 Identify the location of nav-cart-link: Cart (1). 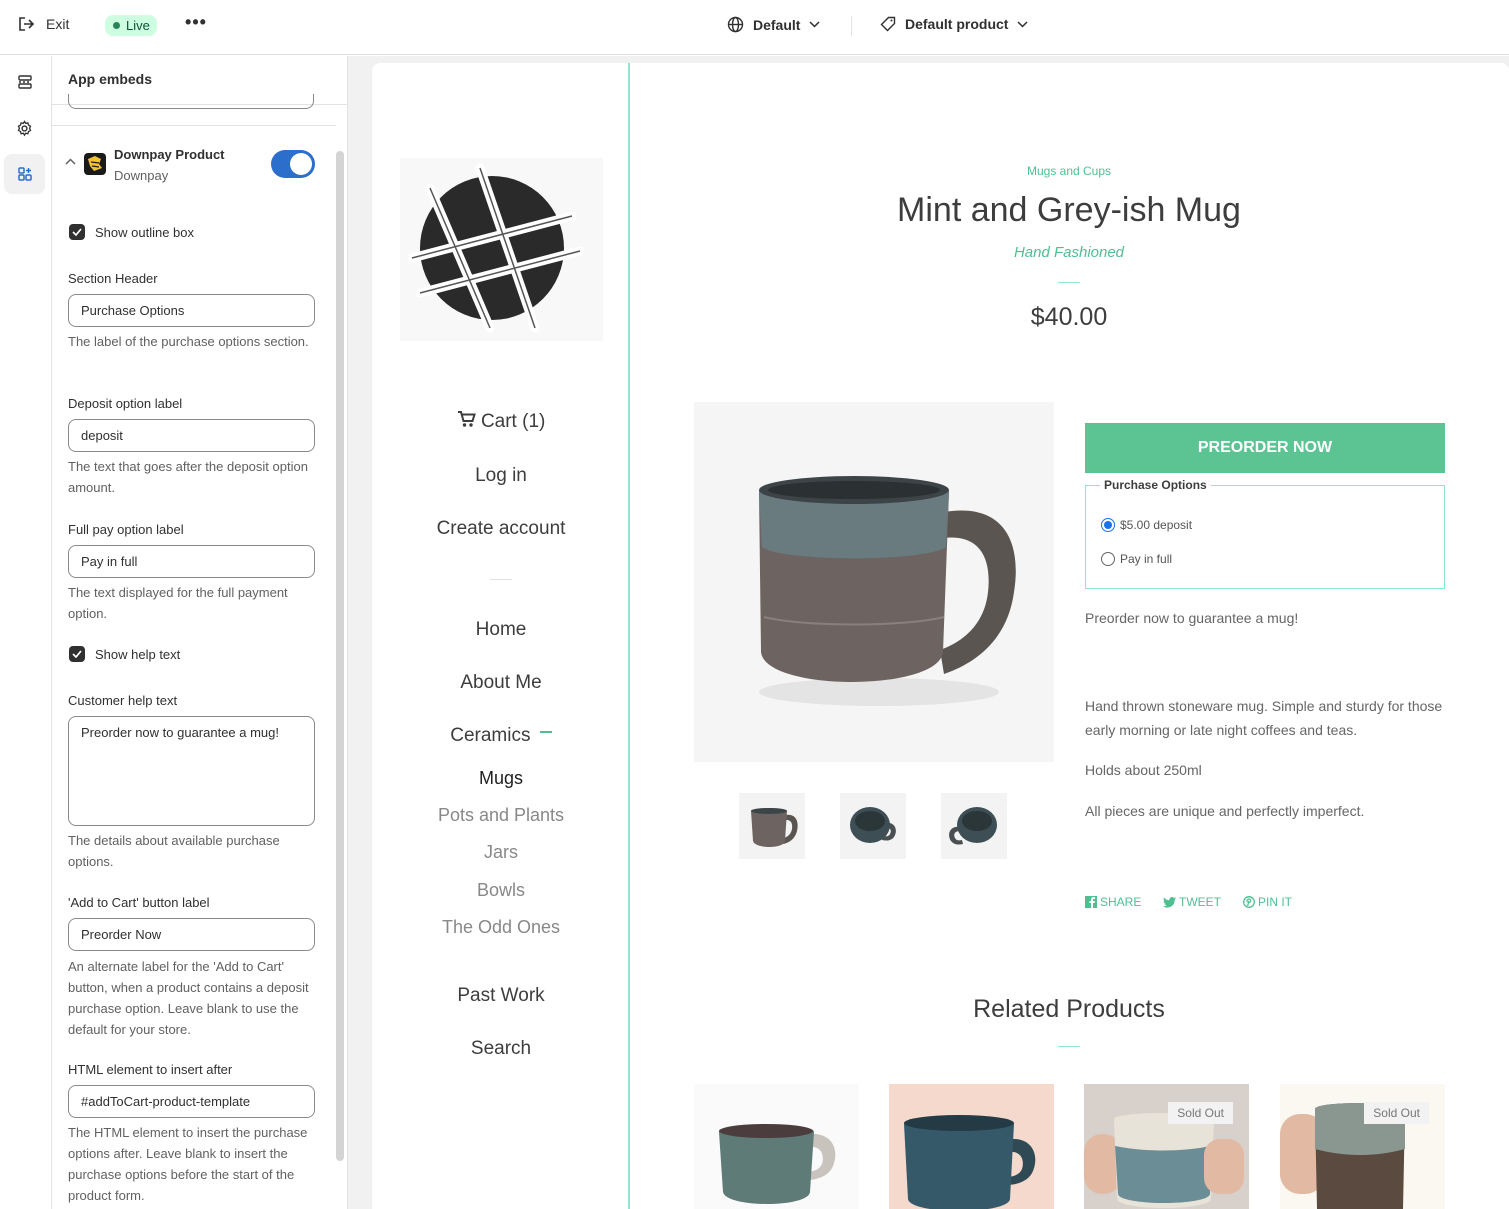
(501, 422).